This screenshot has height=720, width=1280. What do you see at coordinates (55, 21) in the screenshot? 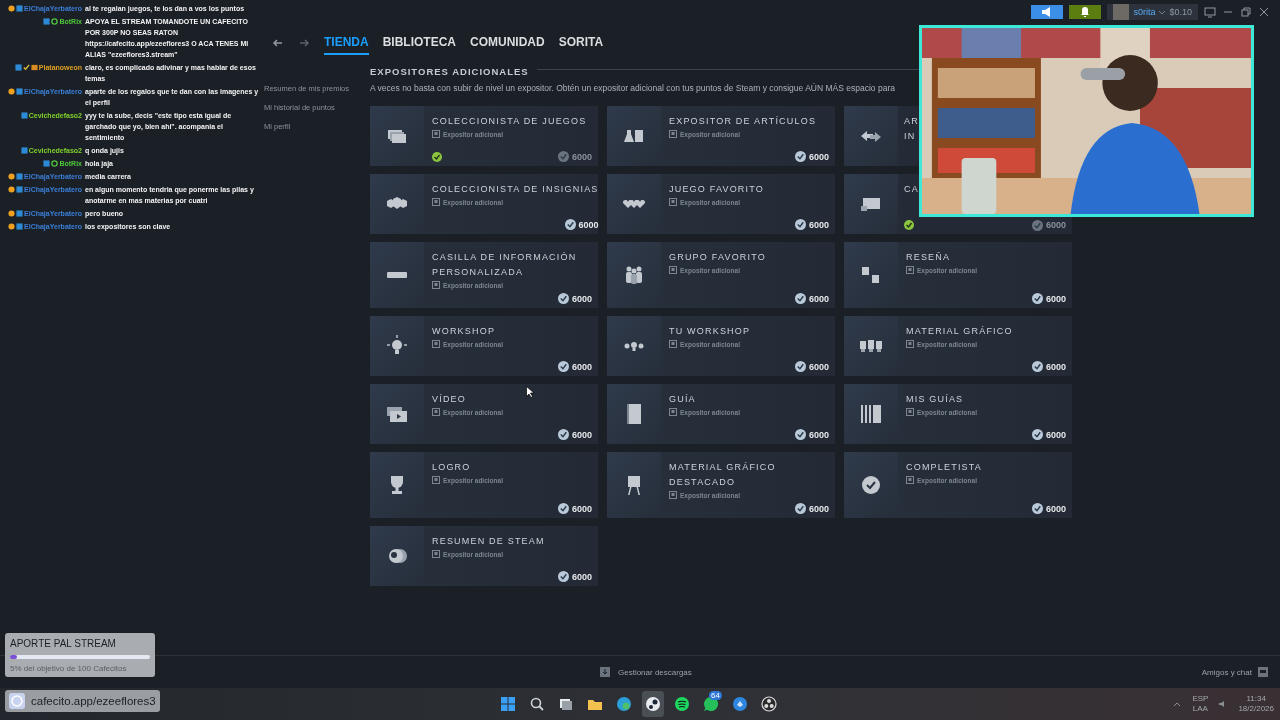
I see `dot-icon` at bounding box center [55, 21].